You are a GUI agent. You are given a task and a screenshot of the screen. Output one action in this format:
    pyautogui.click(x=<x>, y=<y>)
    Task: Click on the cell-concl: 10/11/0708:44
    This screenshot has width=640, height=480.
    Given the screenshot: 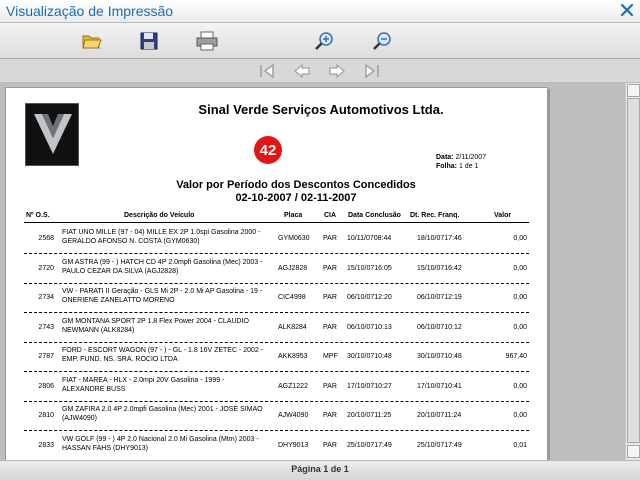 What is the action you would take?
    pyautogui.click(x=369, y=238)
    